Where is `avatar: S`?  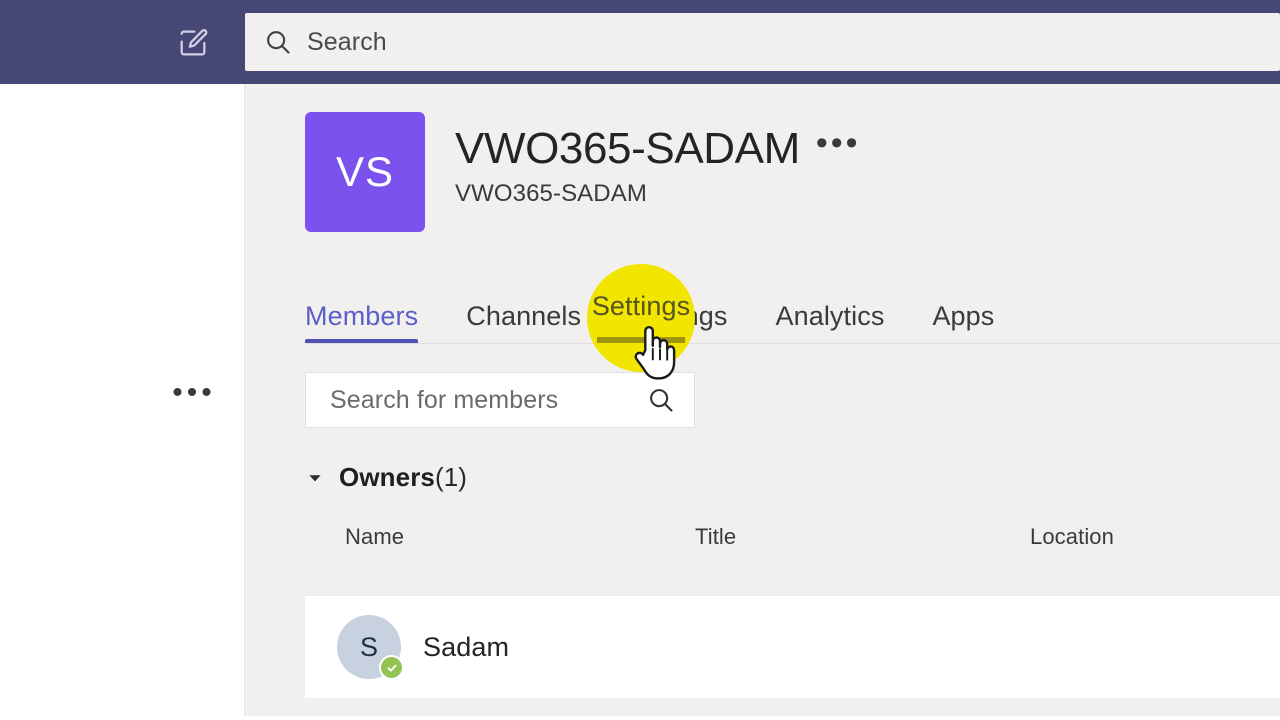 avatar: S is located at coordinates (370, 647).